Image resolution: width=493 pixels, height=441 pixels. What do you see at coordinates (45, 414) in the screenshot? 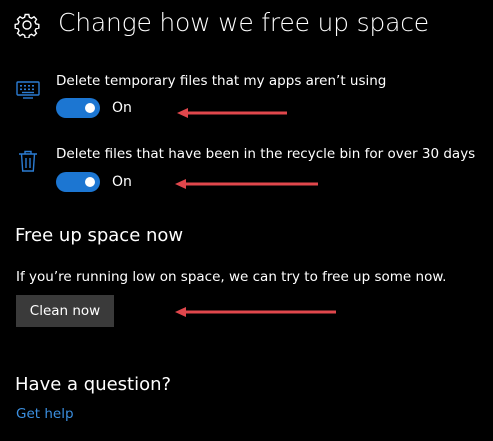
I see `get-help-link: Get help` at bounding box center [45, 414].